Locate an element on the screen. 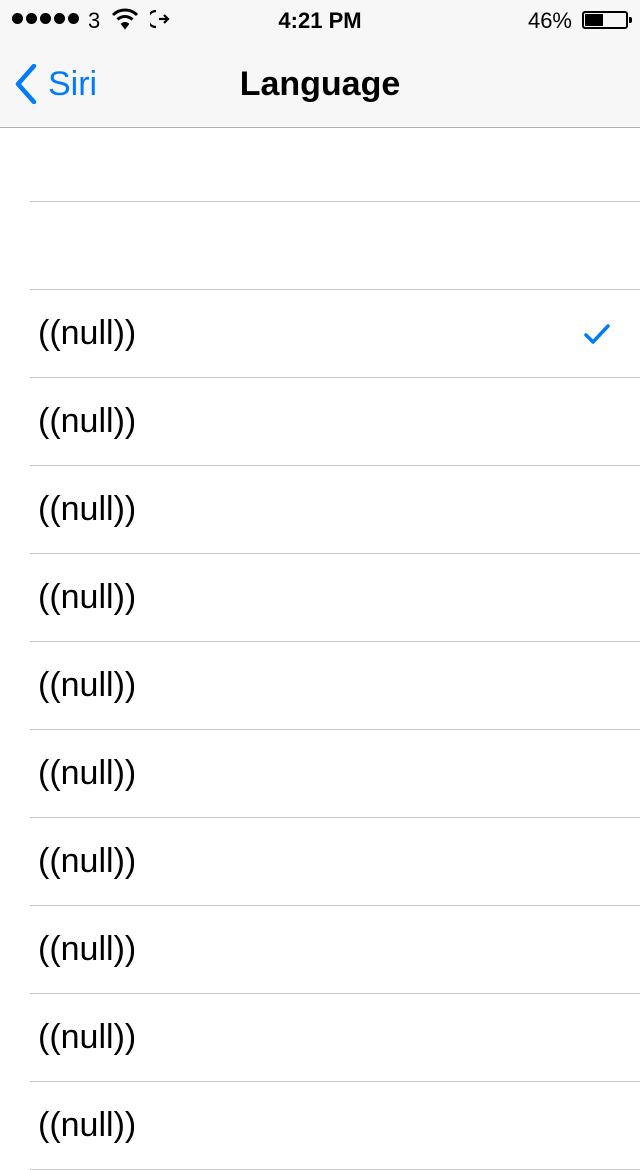  battery-level-fill is located at coordinates (594, 20).